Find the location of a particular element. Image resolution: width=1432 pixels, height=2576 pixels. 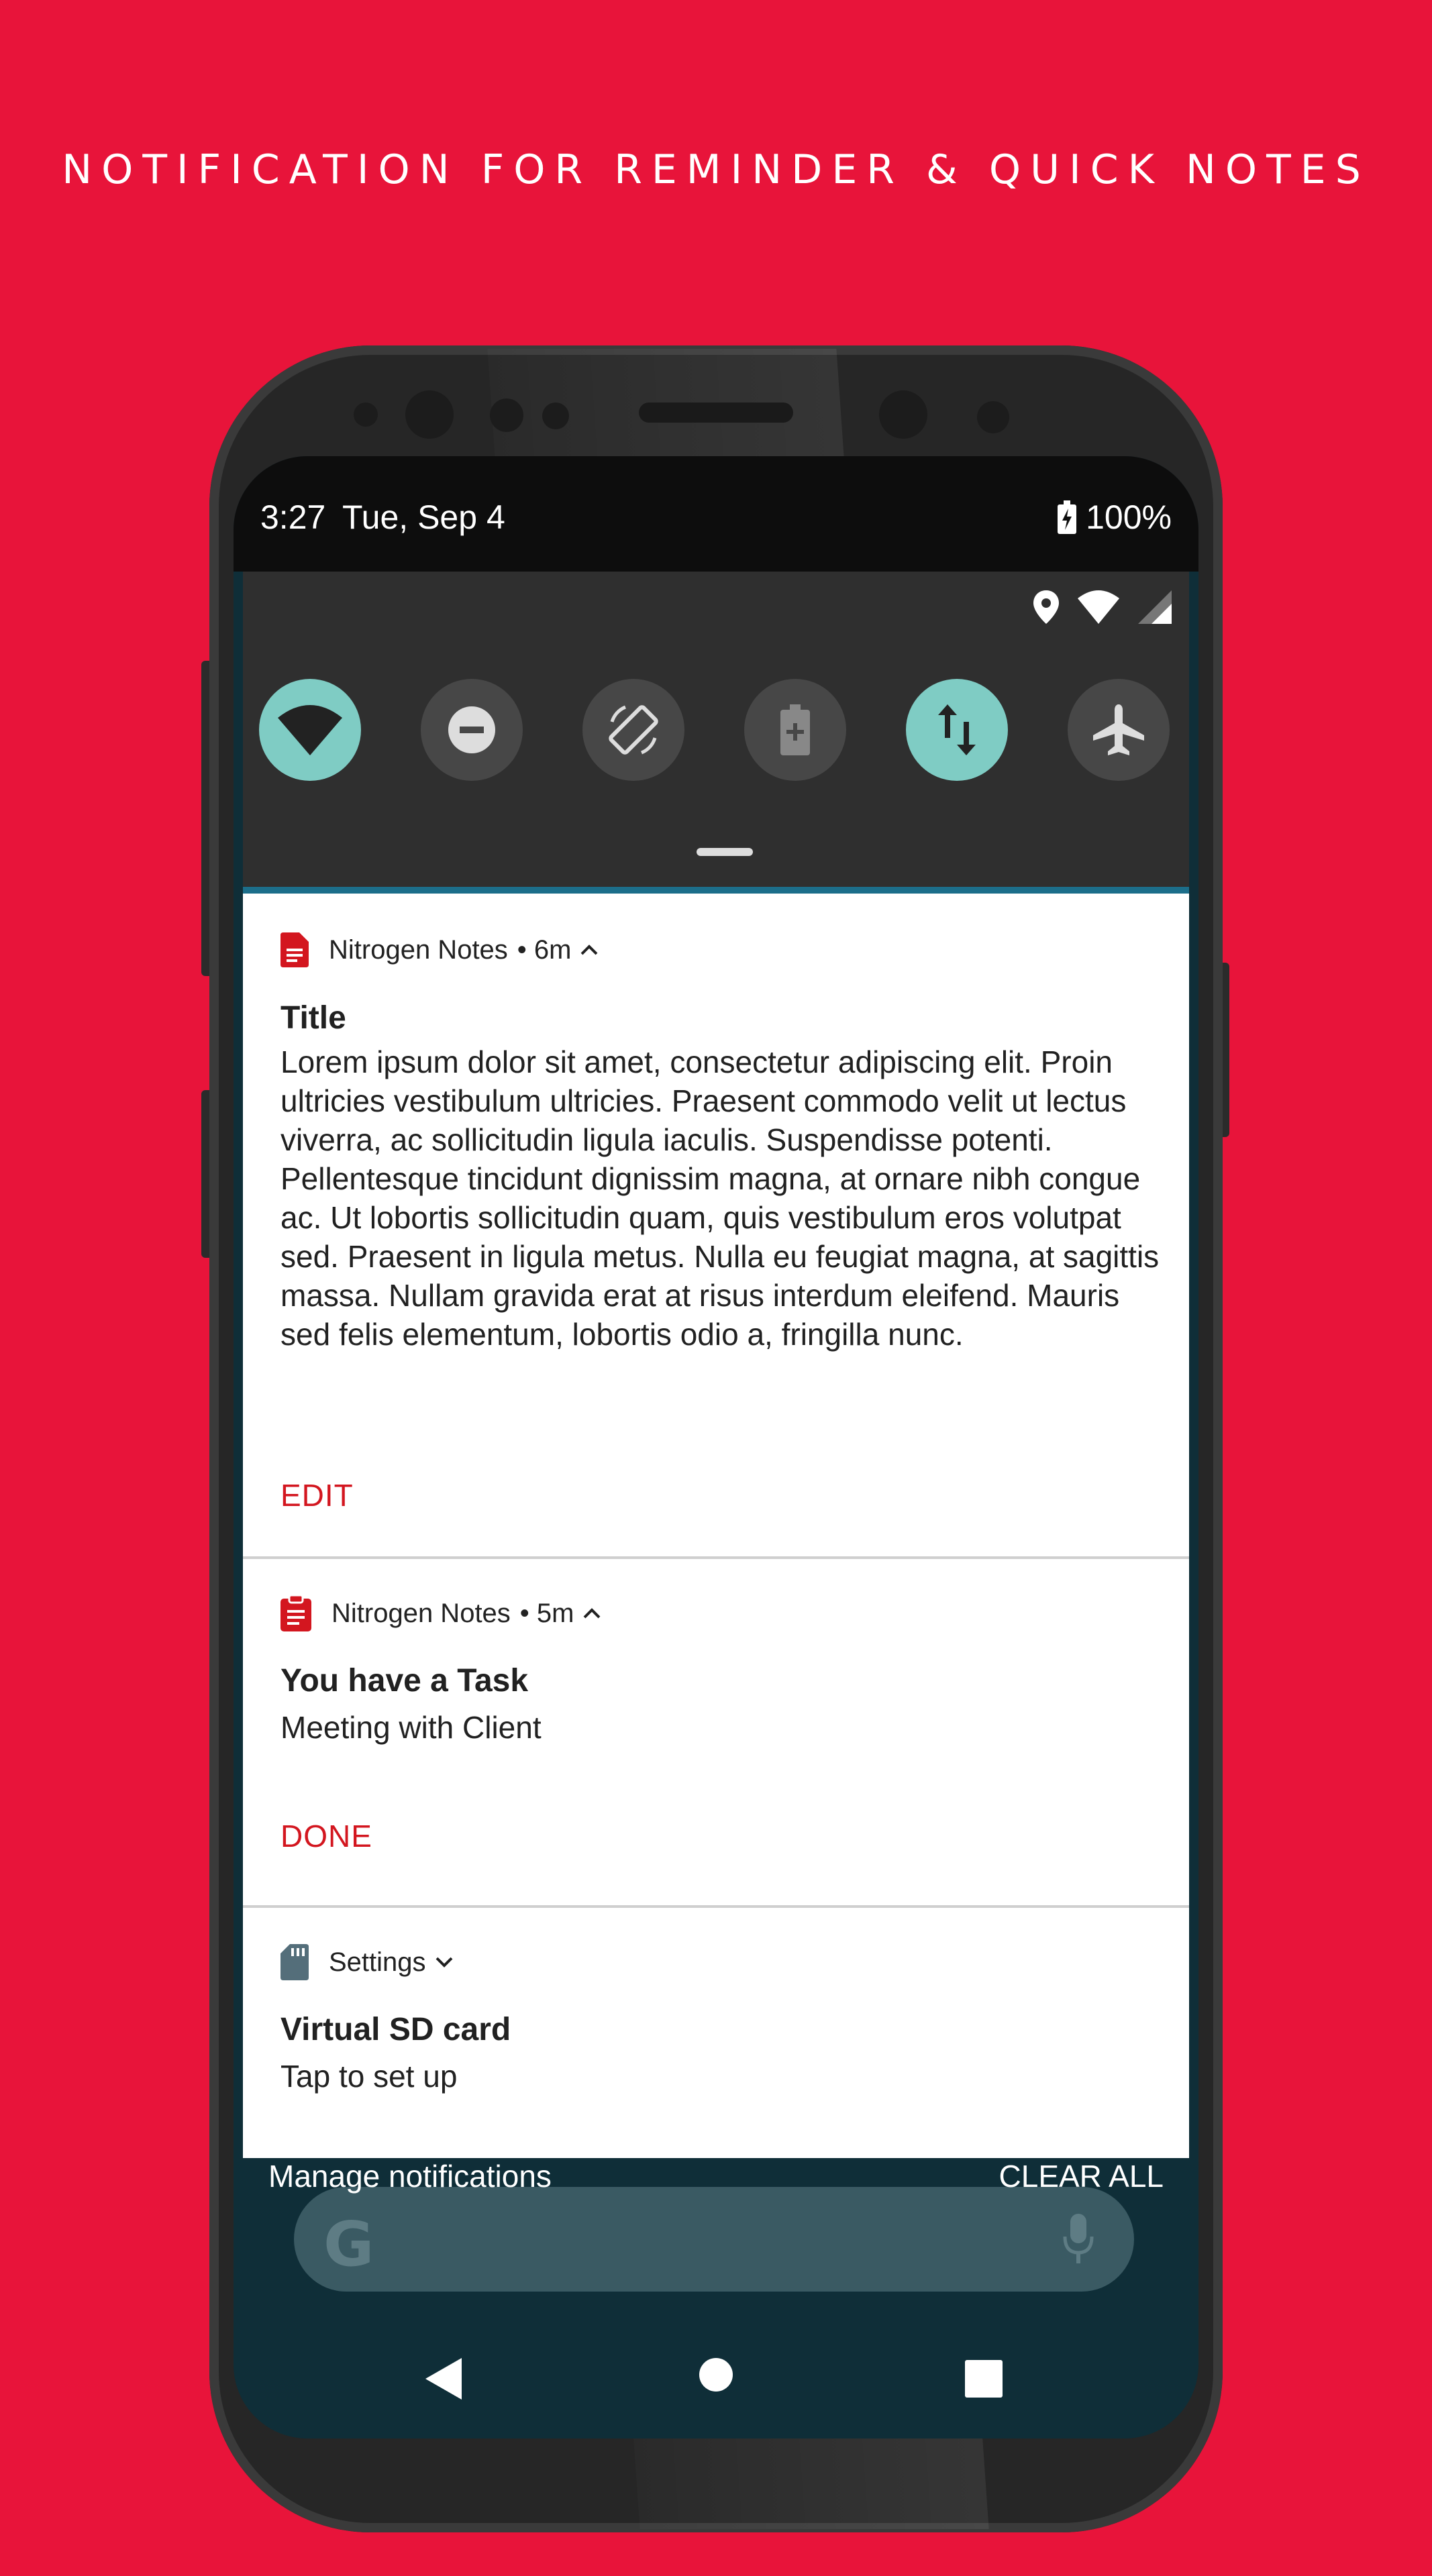

notification-header: Nitrogen Notes • 5m is located at coordinates (440, 1613).